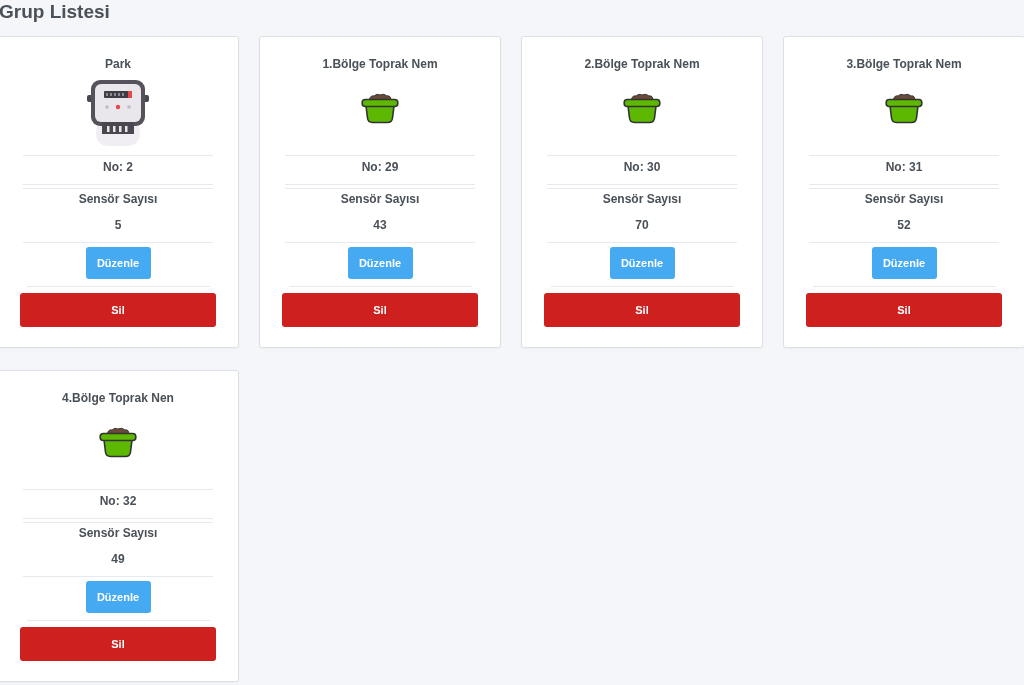  Describe the element at coordinates (904, 225) in the screenshot. I see `sensor-count: 52` at that location.